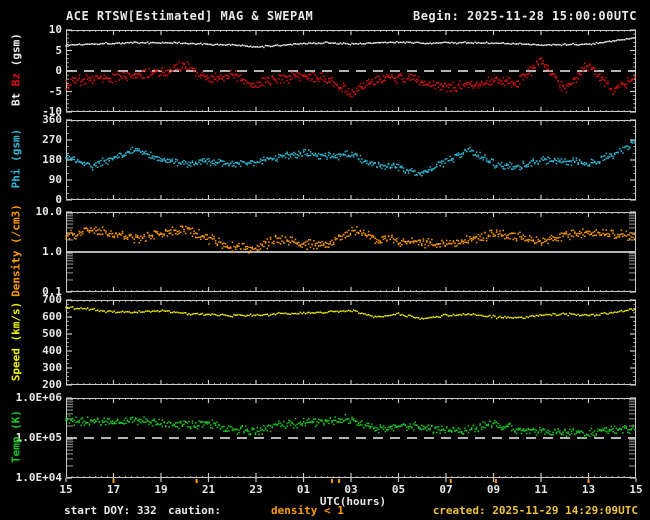  I want to click on series-density, so click(350, 239).